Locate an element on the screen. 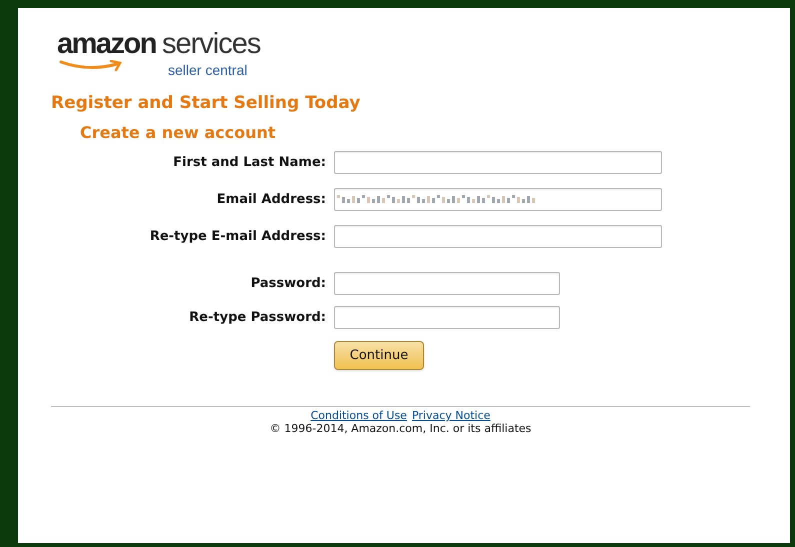 This screenshot has height=547, width=795. logo-tagline: seller central is located at coordinates (208, 70).